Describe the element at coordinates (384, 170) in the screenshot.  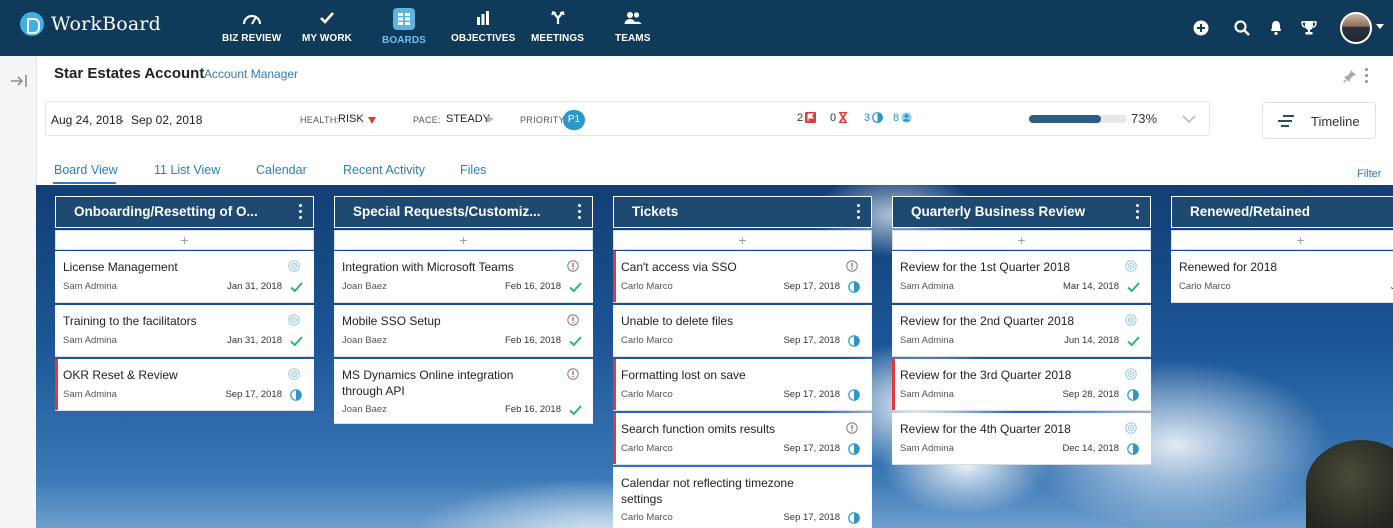
I see `tab-recent-activity: Recent Activity` at that location.